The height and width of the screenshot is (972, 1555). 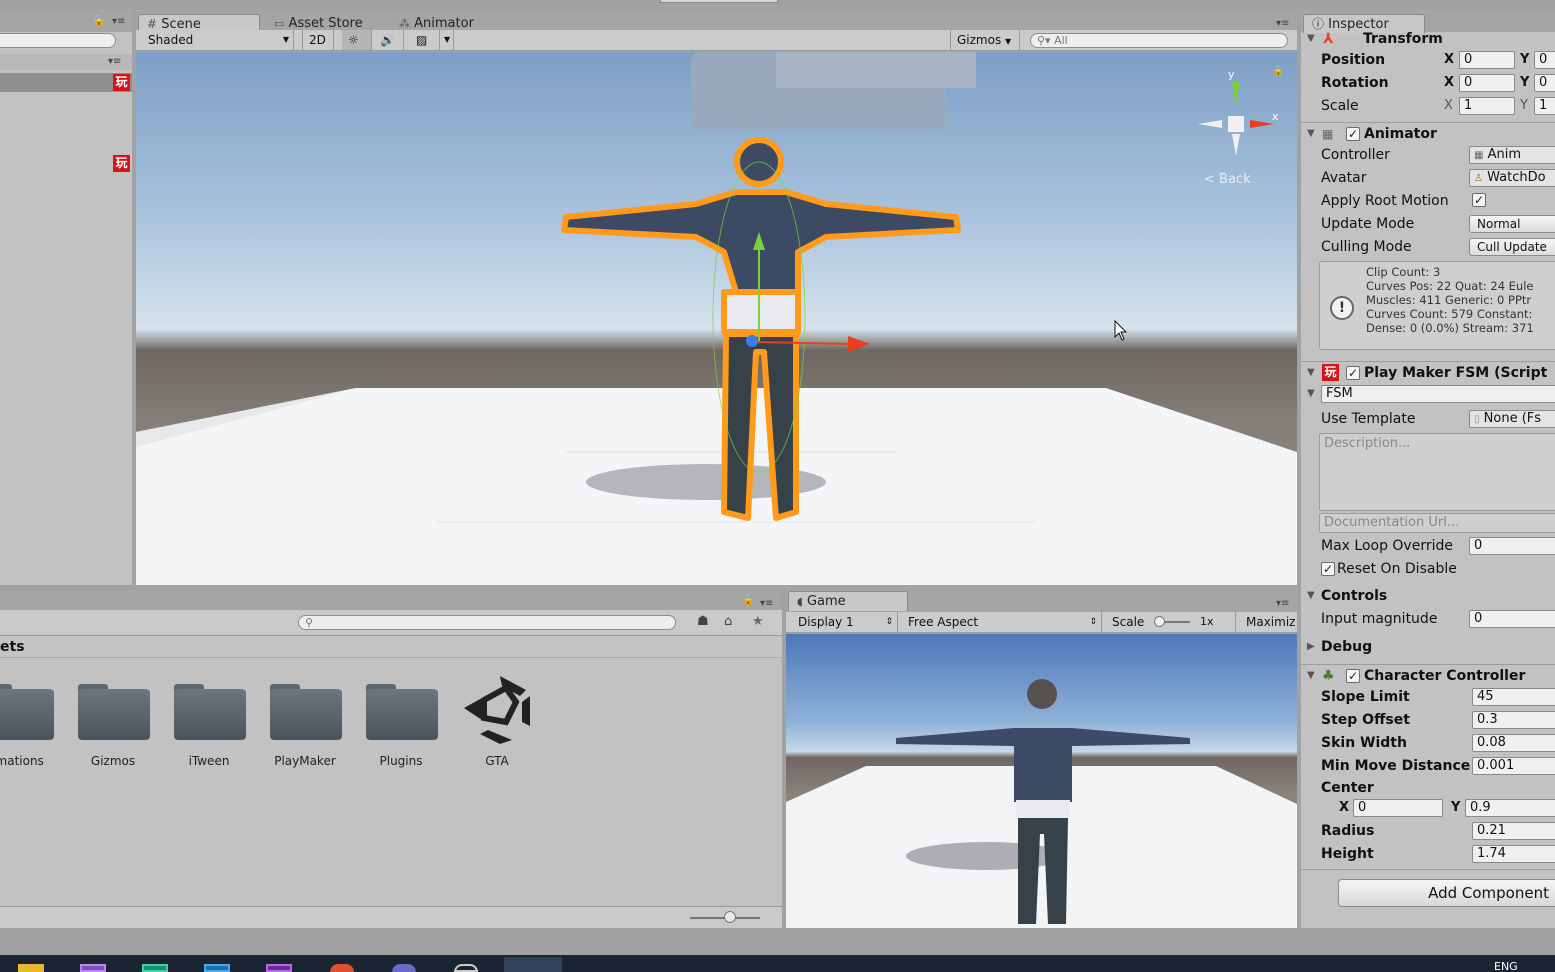 What do you see at coordinates (1428, 83) in the screenshot?
I see `rotation-row: Rotation X 0 Y 0` at bounding box center [1428, 83].